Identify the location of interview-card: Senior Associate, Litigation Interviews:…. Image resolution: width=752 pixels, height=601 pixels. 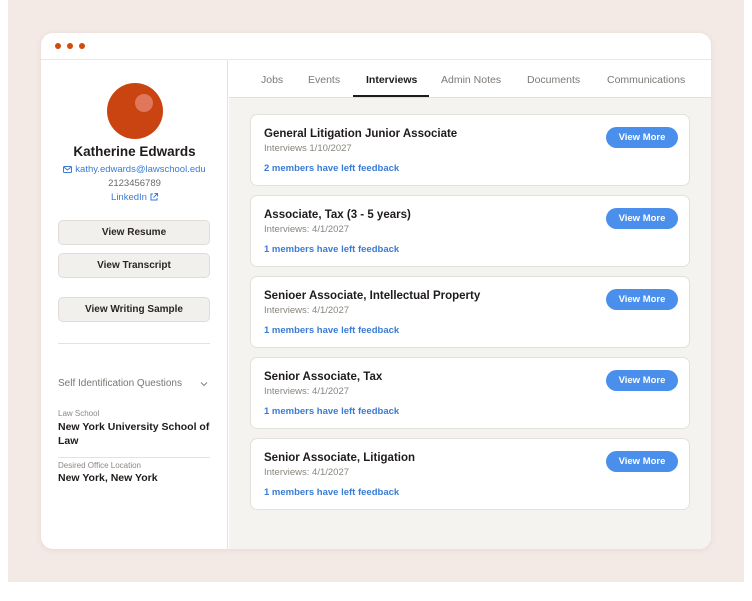
(470, 474).